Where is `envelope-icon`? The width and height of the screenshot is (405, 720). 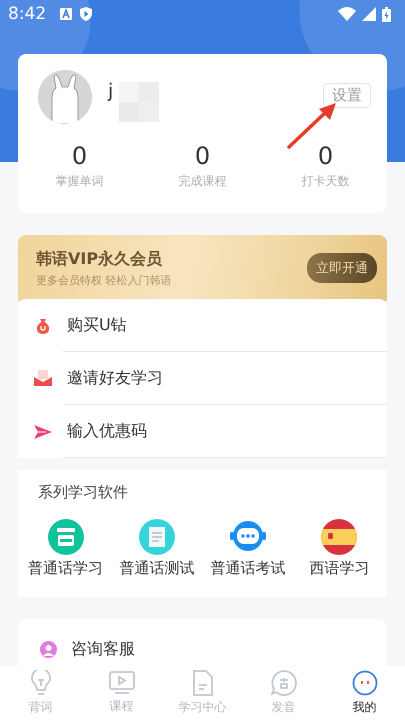 envelope-icon is located at coordinates (43, 378).